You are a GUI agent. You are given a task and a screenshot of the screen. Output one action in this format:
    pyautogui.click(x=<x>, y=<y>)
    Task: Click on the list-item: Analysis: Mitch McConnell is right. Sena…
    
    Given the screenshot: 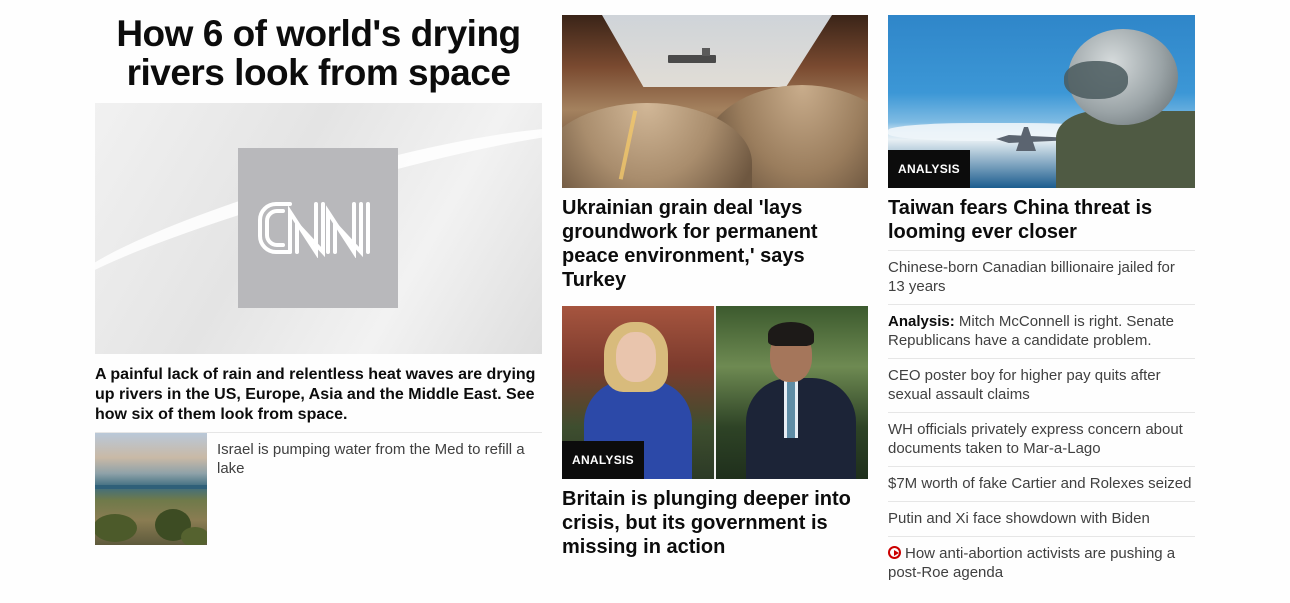 What is the action you would take?
    pyautogui.click(x=1041, y=331)
    